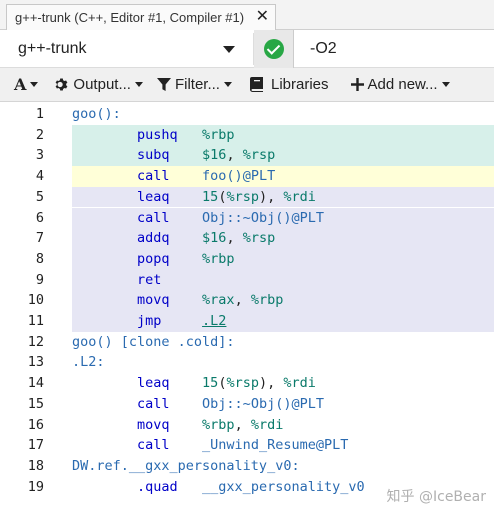 The width and height of the screenshot is (494, 520). What do you see at coordinates (39, 155) in the screenshot?
I see `line-number: 3` at bounding box center [39, 155].